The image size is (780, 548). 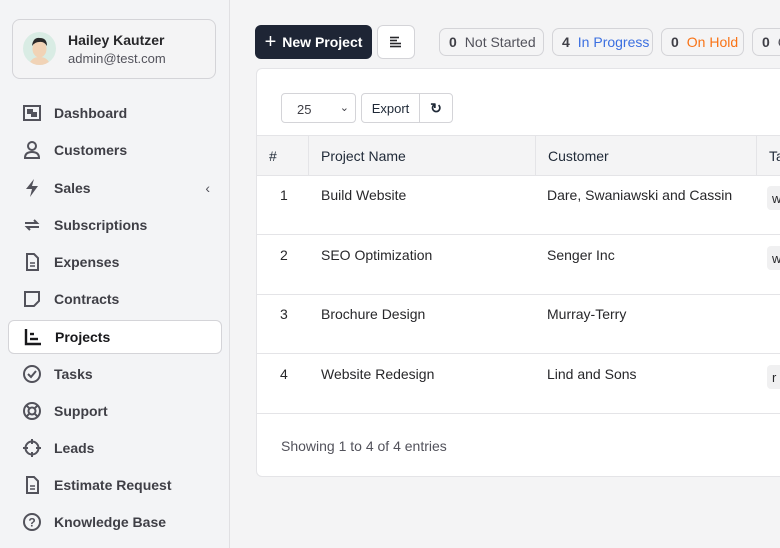 I want to click on header-project-name: Project Name, so click(x=422, y=155).